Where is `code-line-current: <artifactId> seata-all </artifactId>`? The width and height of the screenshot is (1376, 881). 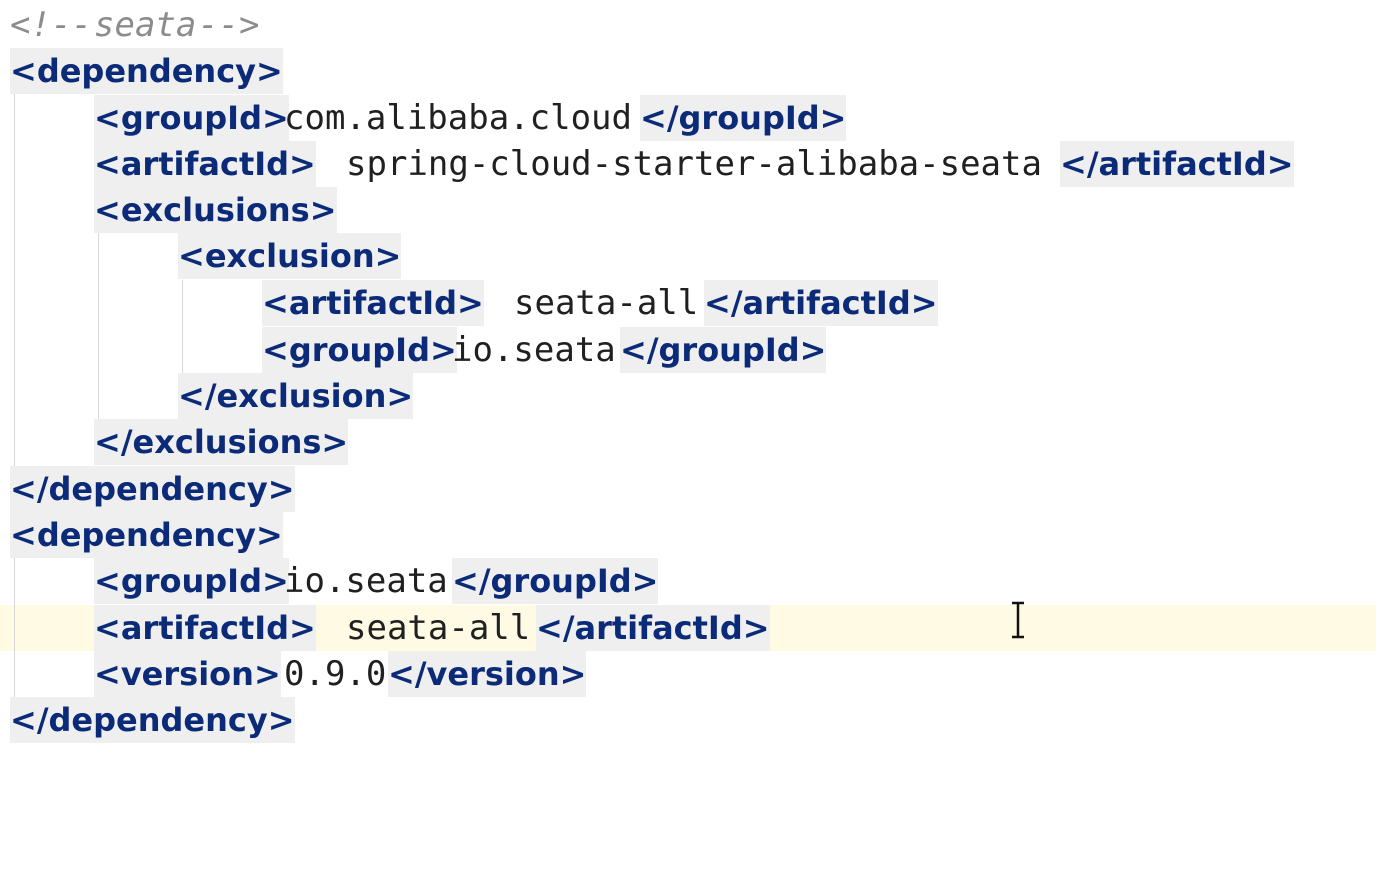
code-line-current: <artifactId> seata-all </artifactId> is located at coordinates (688, 628).